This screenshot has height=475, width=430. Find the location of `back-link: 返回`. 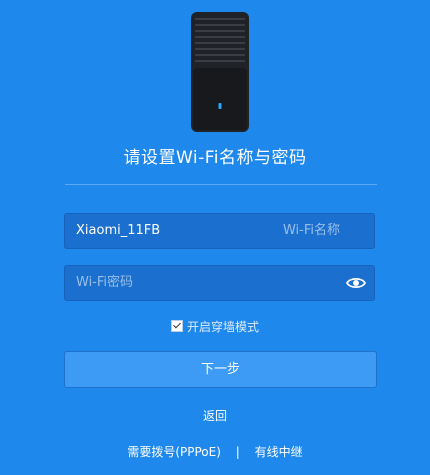

back-link: 返回 is located at coordinates (215, 415).